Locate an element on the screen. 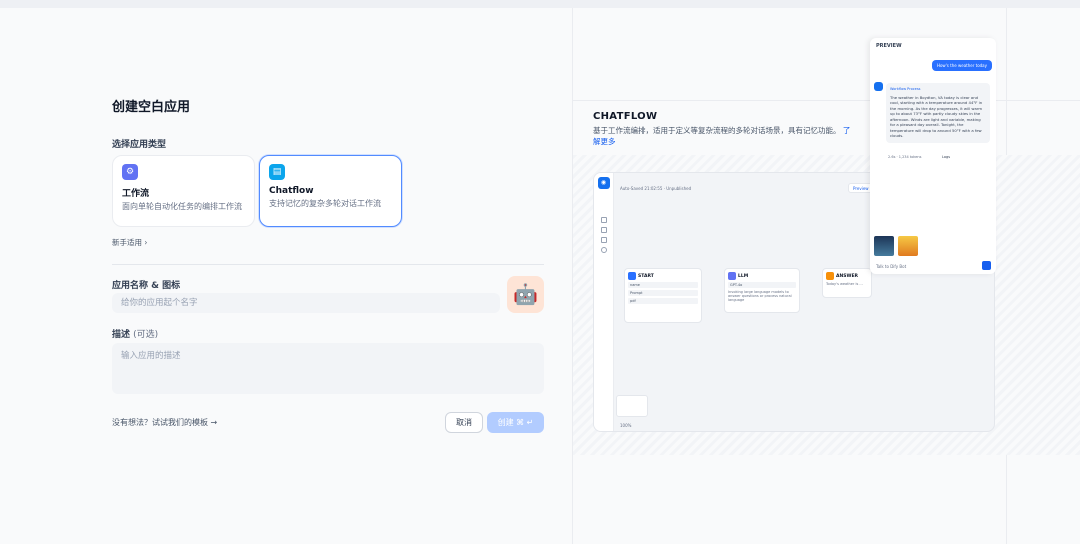  send-icon is located at coordinates (986, 265).